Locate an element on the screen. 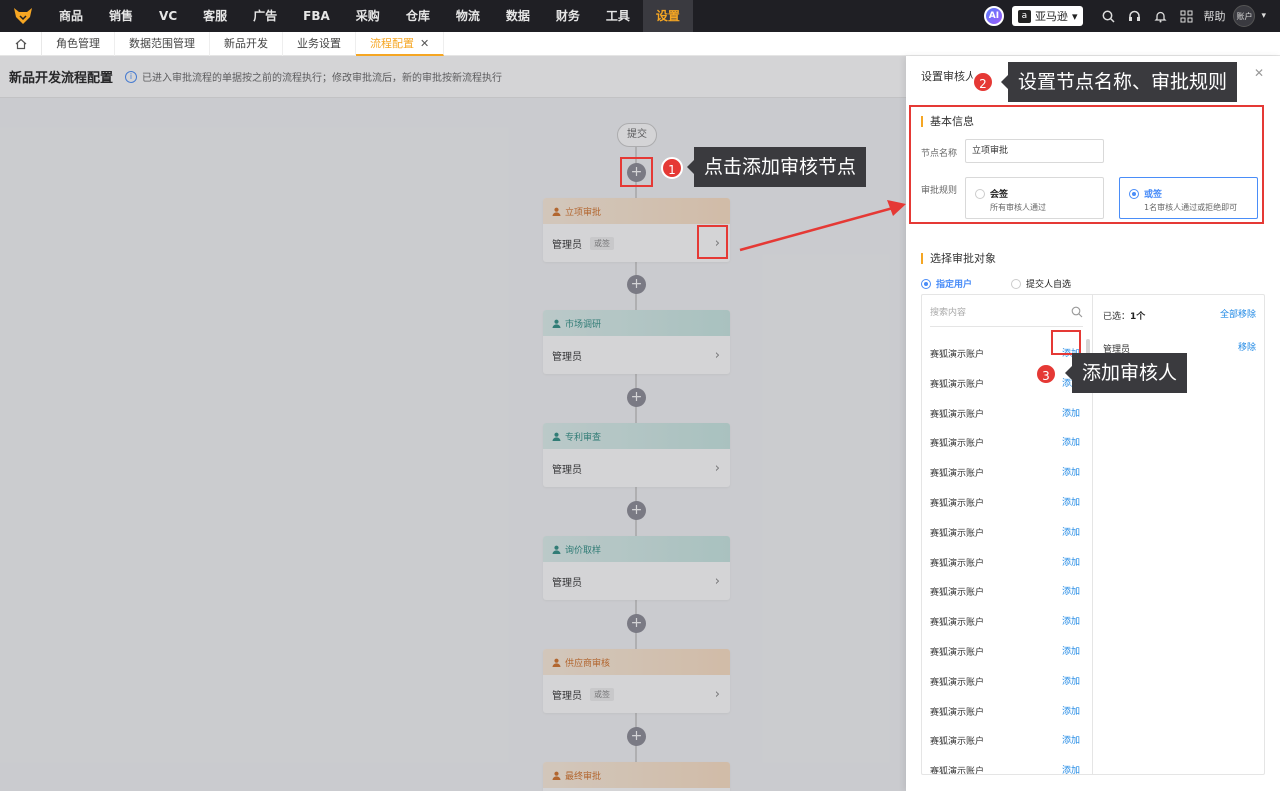 Image resolution: width=1280 pixels, height=791 pixels. annotation-arrow is located at coordinates (822, 226).